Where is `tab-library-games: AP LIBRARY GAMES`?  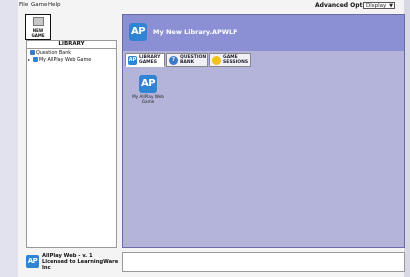
tab-library-games: AP LIBRARY GAMES is located at coordinates (145, 60).